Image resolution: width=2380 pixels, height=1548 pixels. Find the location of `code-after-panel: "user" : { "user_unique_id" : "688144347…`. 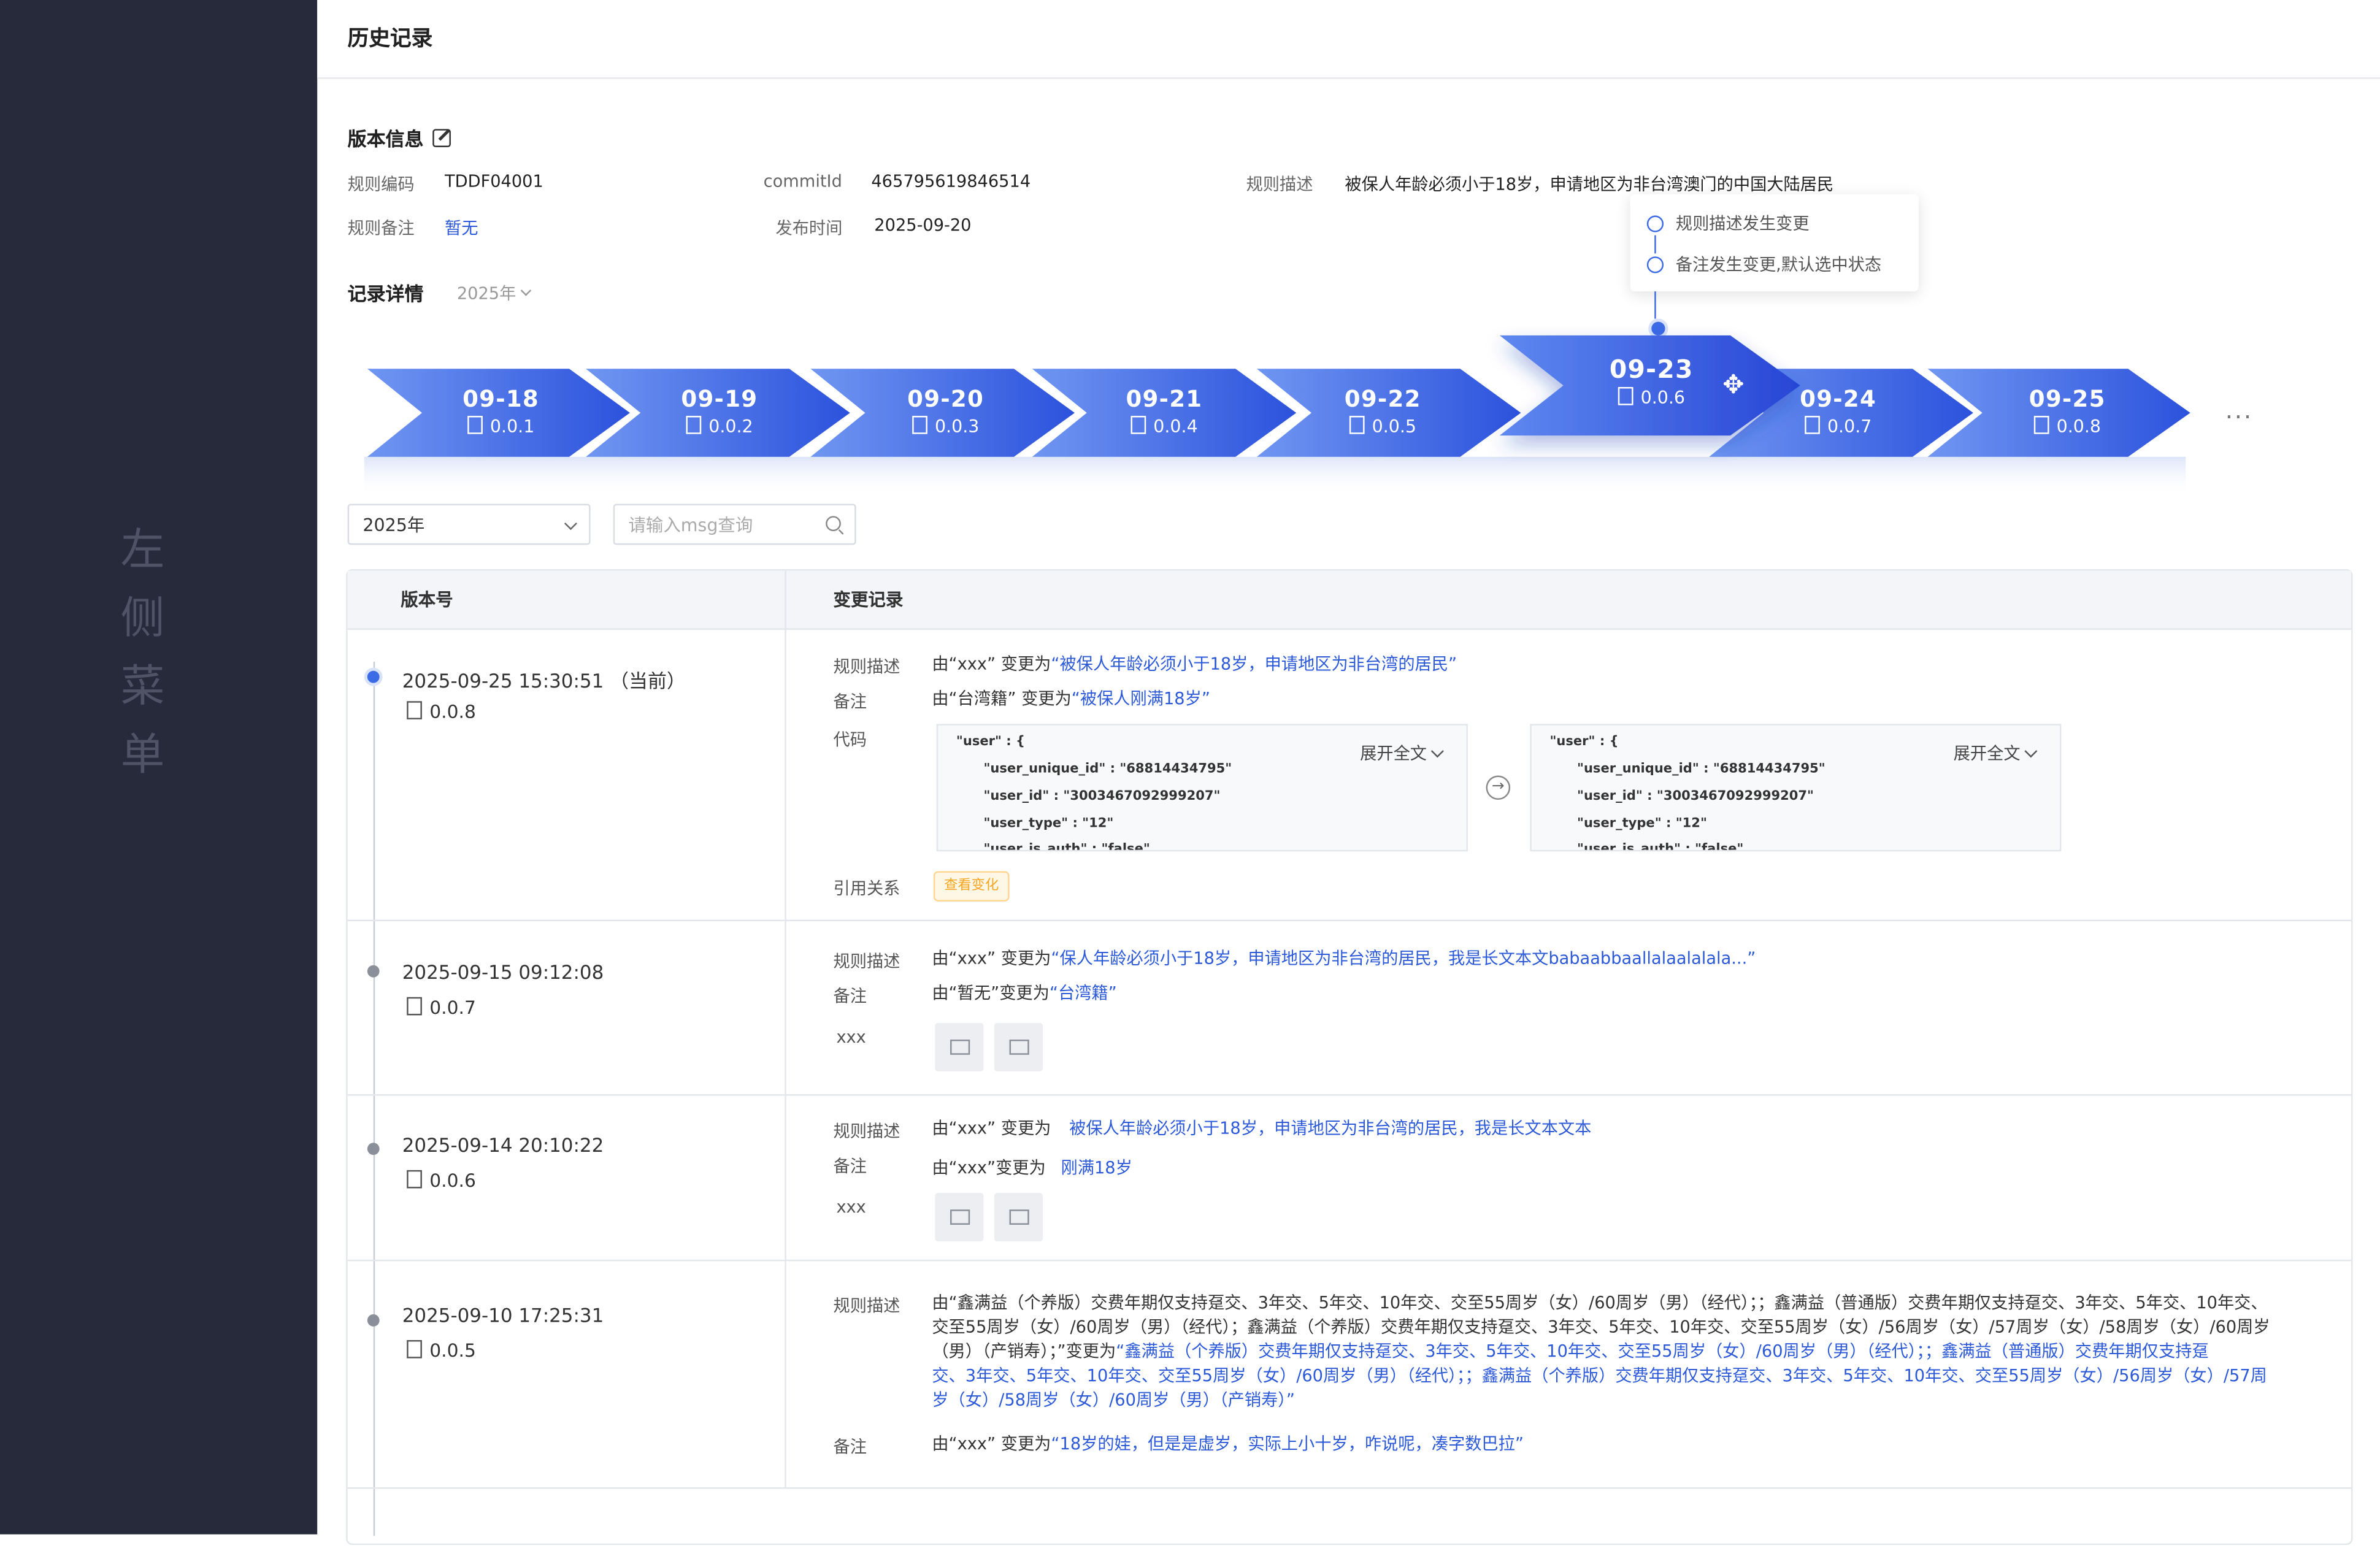

code-after-panel: "user" : { "user_unique_id" : "688144347… is located at coordinates (1796, 788).